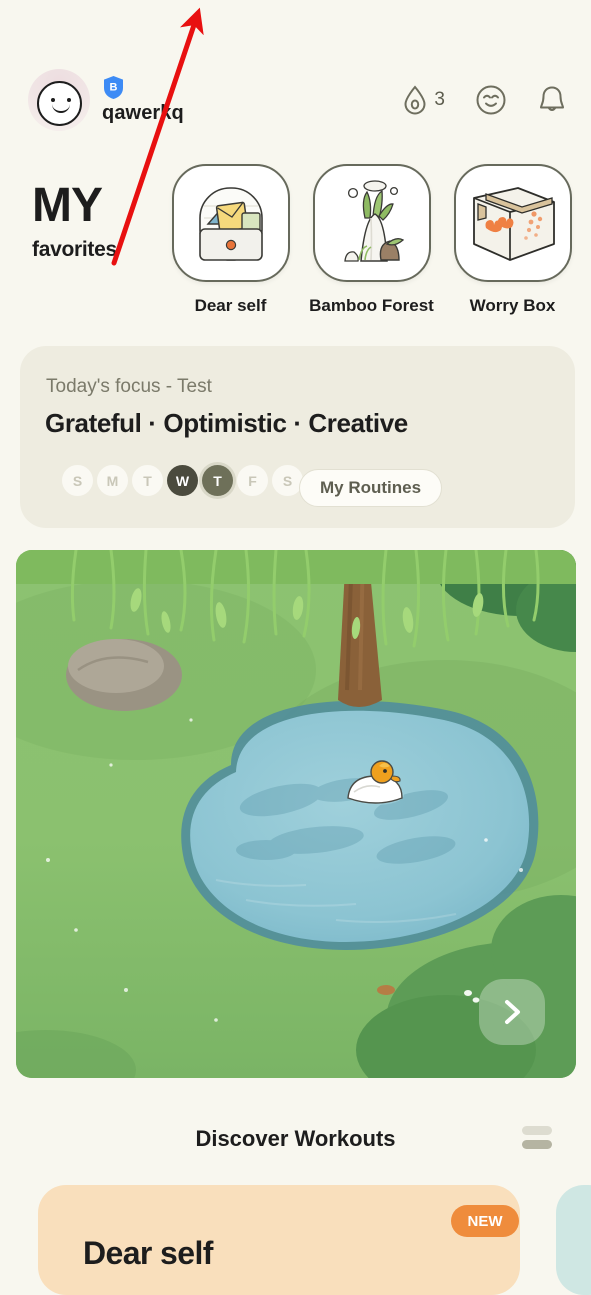 This screenshot has width=591, height=1295. I want to click on favorites-title-line2: favorites, so click(74, 249).